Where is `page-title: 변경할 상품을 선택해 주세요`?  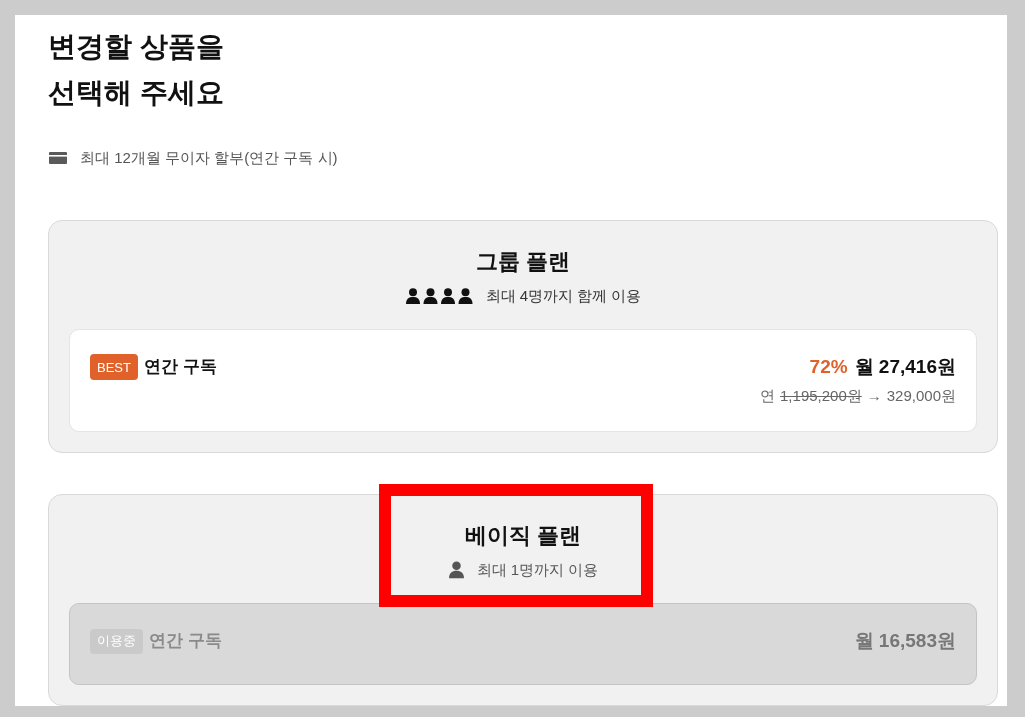 page-title: 변경할 상품을 선택해 주세요 is located at coordinates (136, 70).